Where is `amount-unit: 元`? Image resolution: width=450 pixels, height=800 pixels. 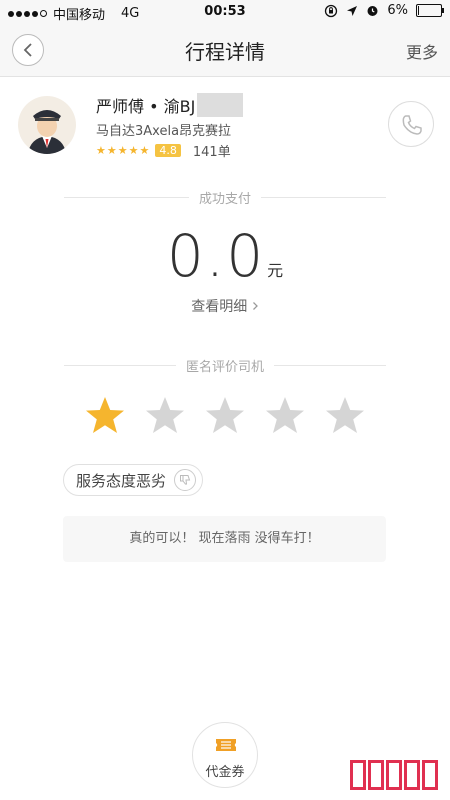
amount-unit: 元 is located at coordinates (275, 270).